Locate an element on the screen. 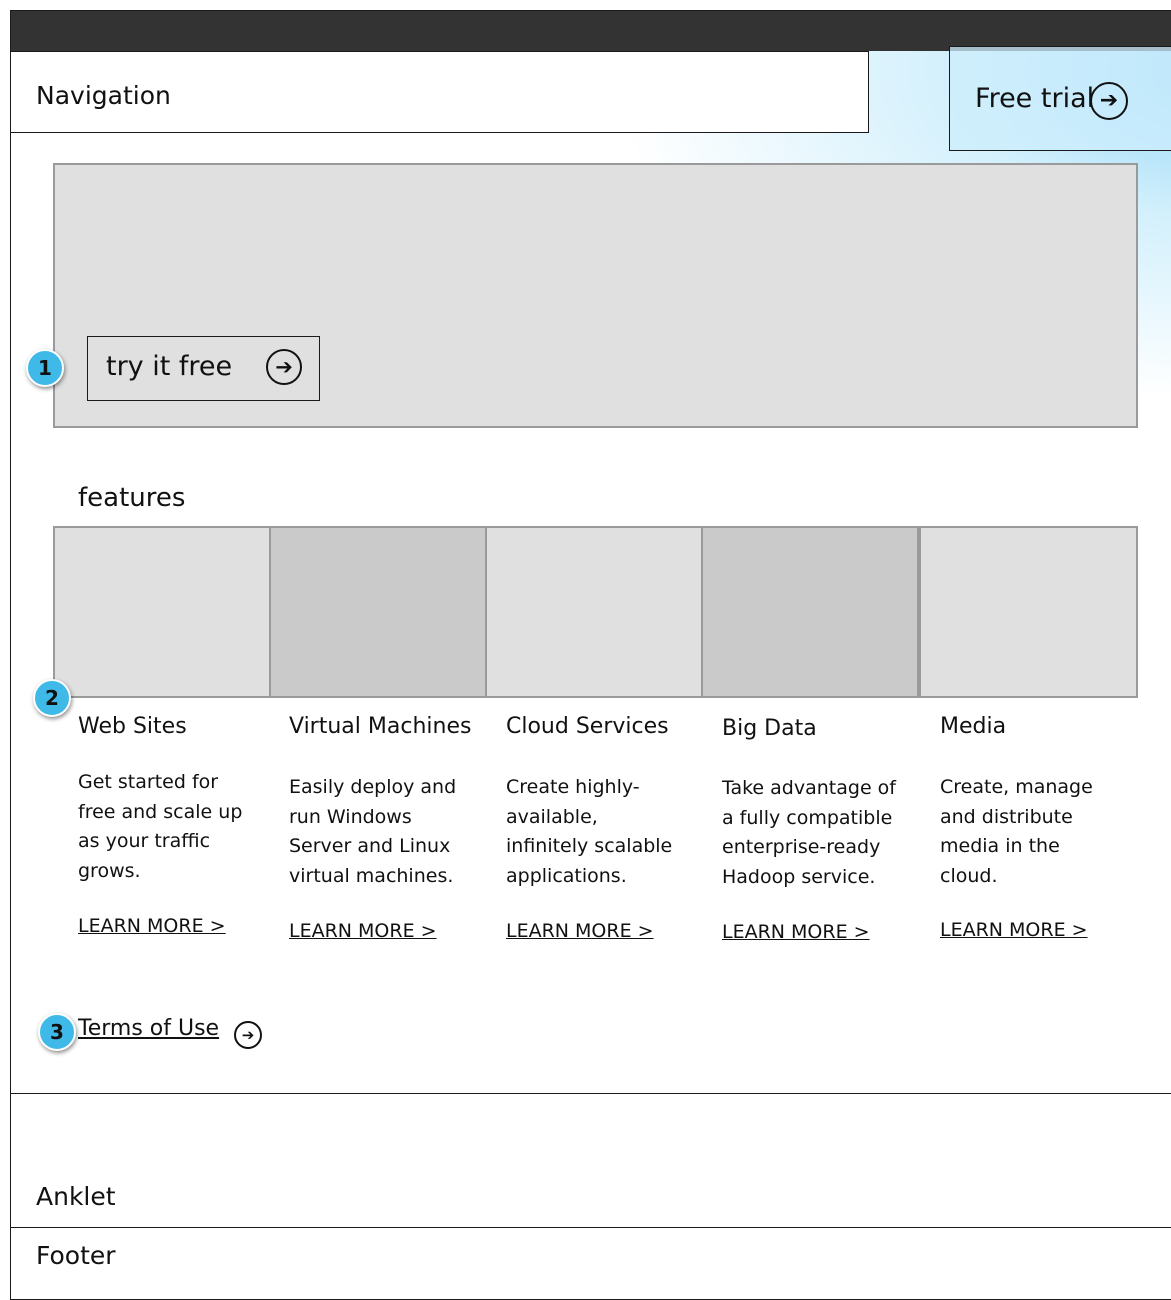 This screenshot has height=1300, width=1171. learn-more-link-web-sites: LEARN MORE > is located at coordinates (152, 926).